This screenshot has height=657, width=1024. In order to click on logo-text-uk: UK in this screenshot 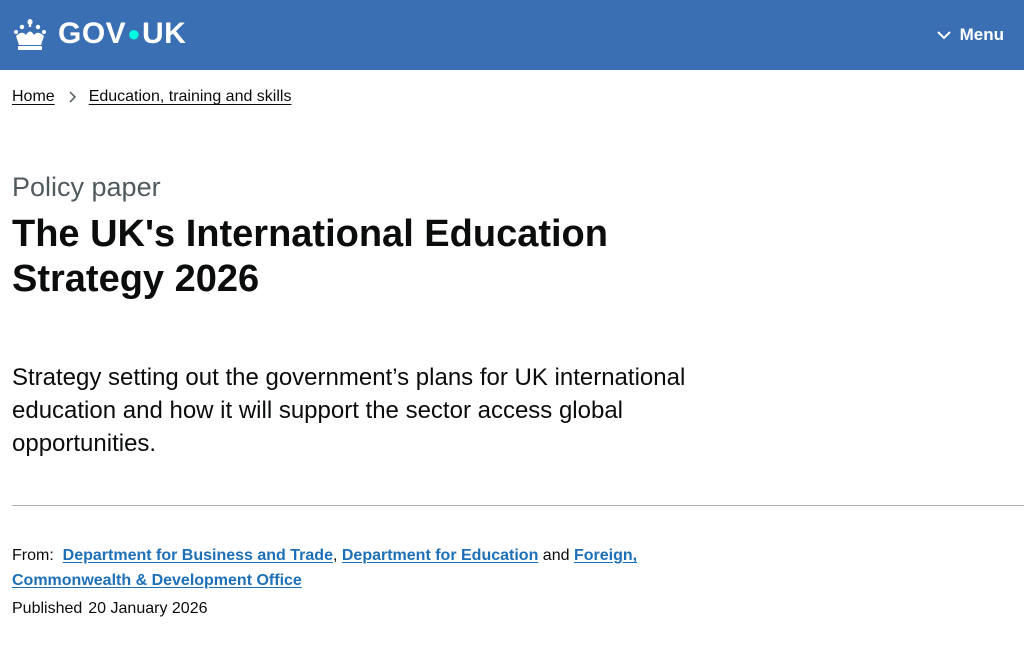, I will do `click(164, 34)`.